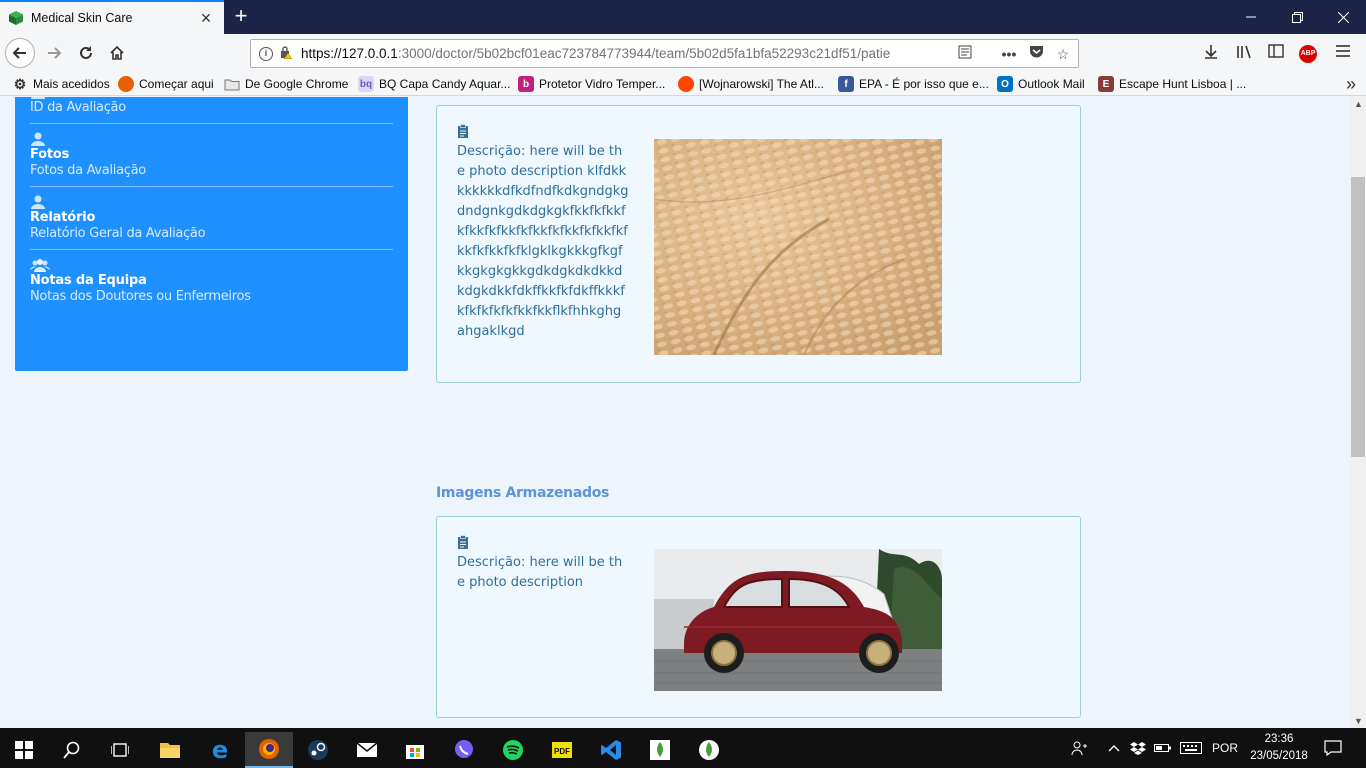 The width and height of the screenshot is (1366, 768). I want to click on viber-icon, so click(464, 749).